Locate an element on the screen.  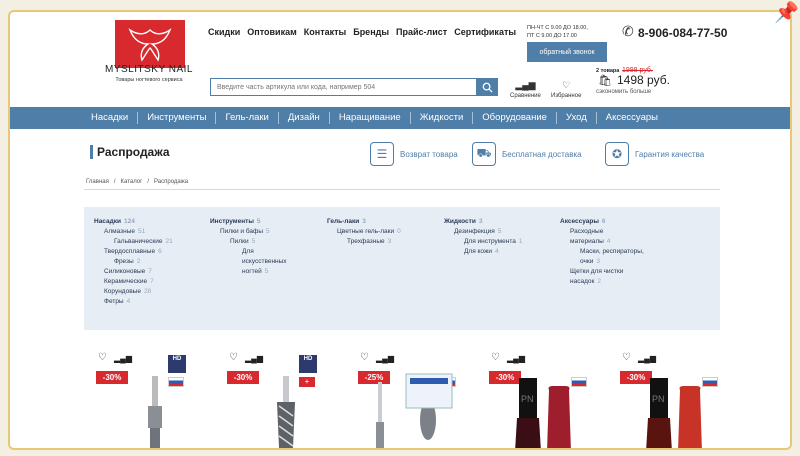
category-link: материалы 4 is located at coordinates (602, 242).